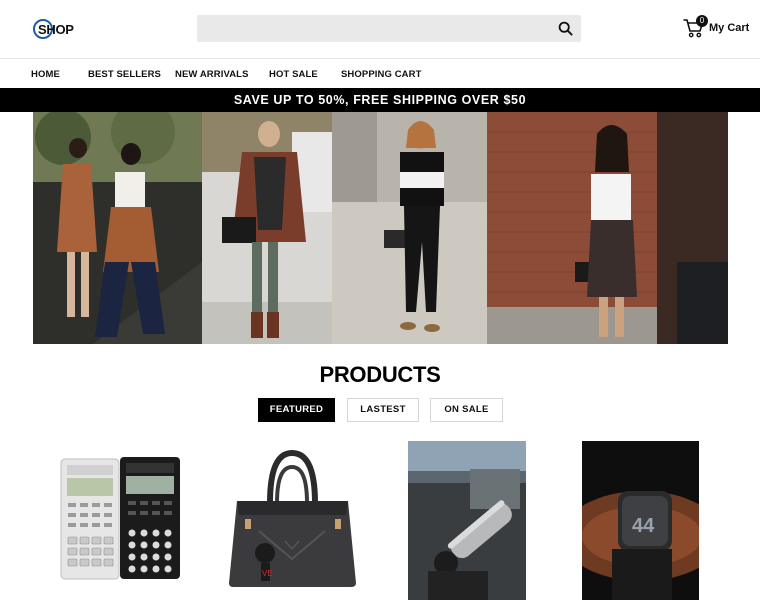 This screenshot has height=600, width=760. Describe the element at coordinates (267, 573) in the screenshot. I see `svg-text: VE` at that location.